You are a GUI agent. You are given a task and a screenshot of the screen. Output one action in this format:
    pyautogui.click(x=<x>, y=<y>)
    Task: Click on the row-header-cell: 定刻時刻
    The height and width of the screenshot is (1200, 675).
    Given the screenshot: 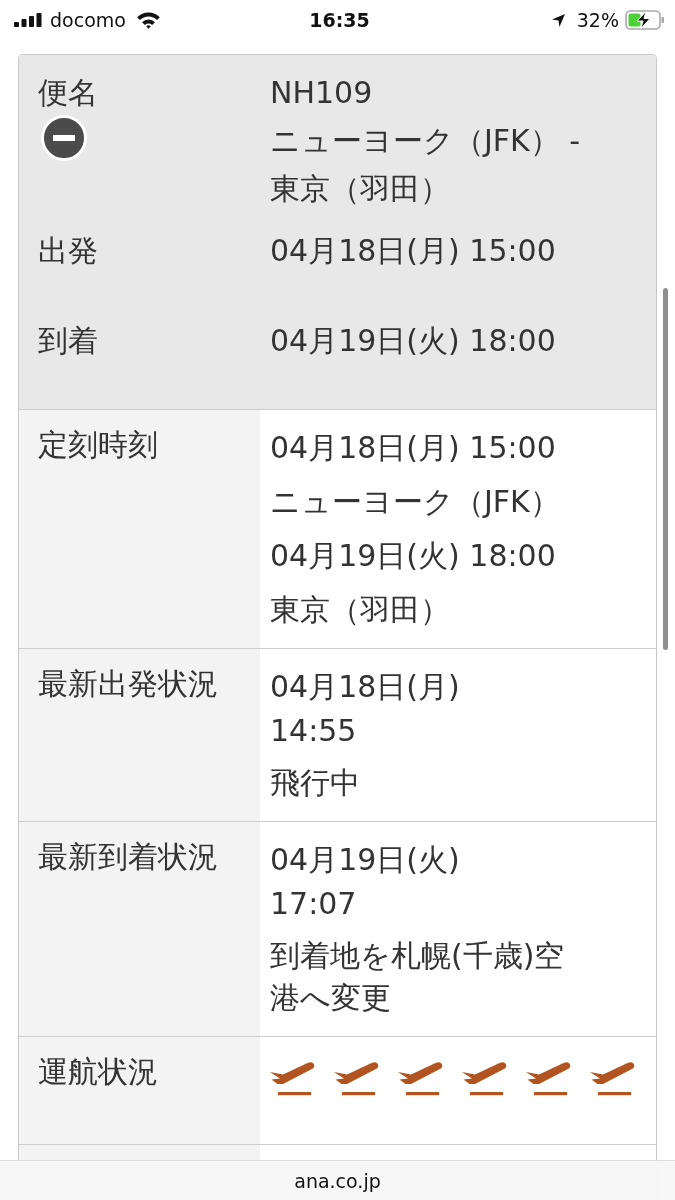 What is the action you would take?
    pyautogui.click(x=139, y=529)
    